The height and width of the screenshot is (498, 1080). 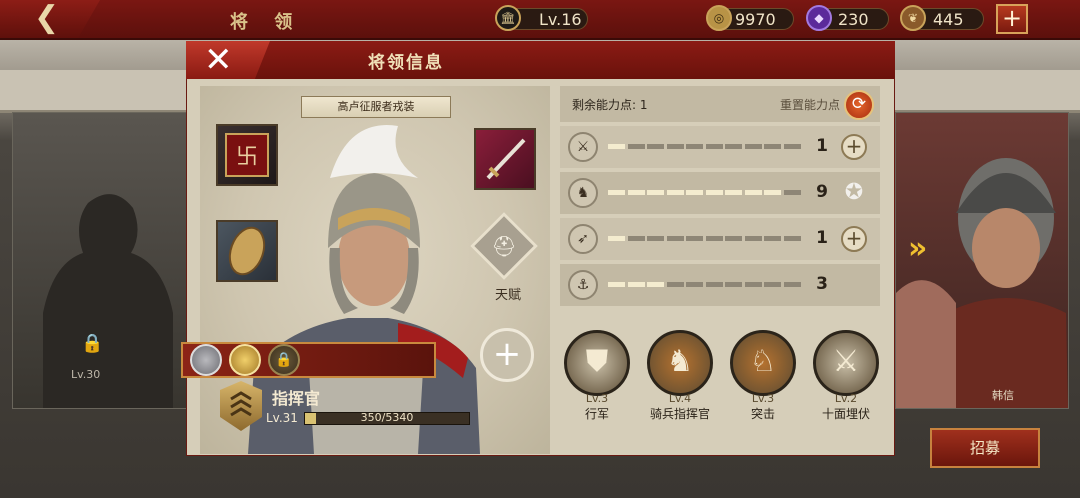 What do you see at coordinates (1003, 395) in the screenshot?
I see `right-general-name: 韩信` at bounding box center [1003, 395].